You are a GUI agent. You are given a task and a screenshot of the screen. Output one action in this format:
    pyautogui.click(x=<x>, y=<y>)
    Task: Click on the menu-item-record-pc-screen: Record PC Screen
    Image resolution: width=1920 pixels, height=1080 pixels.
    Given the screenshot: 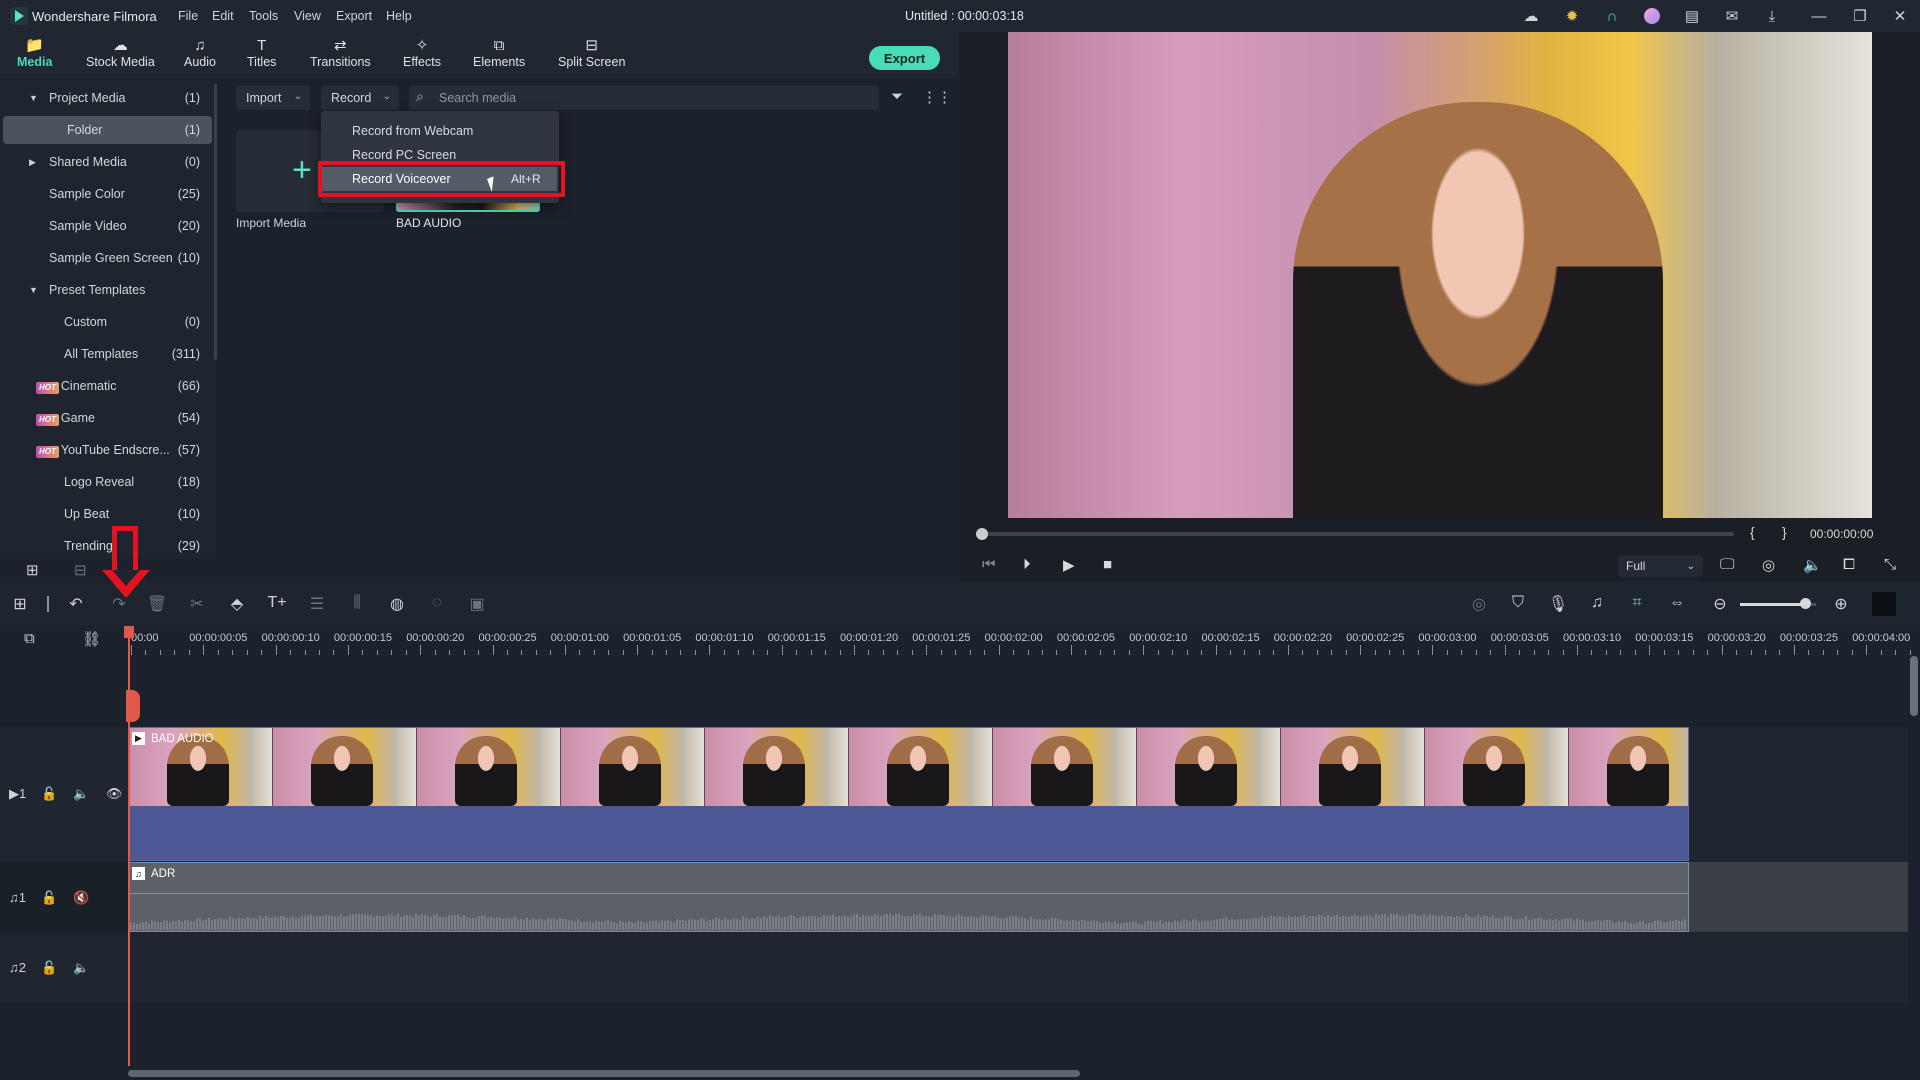 What is the action you would take?
    pyautogui.click(x=404, y=155)
    